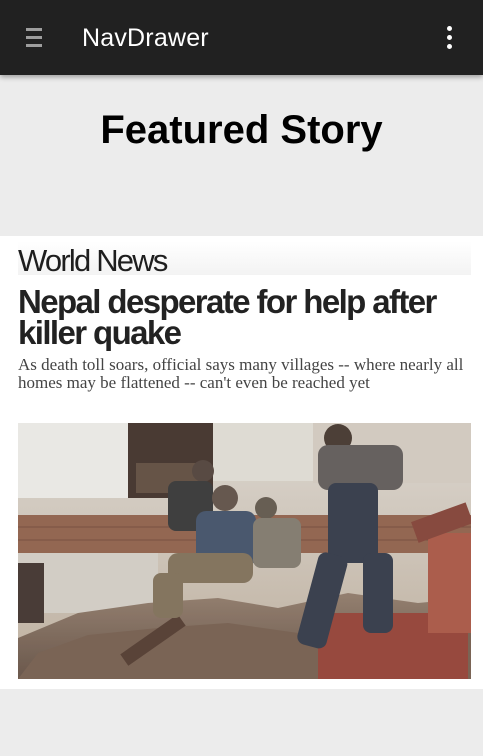 Image resolution: width=483 pixels, height=756 pixels. Describe the element at coordinates (241, 130) in the screenshot. I see `section-title: Featured Story` at that location.